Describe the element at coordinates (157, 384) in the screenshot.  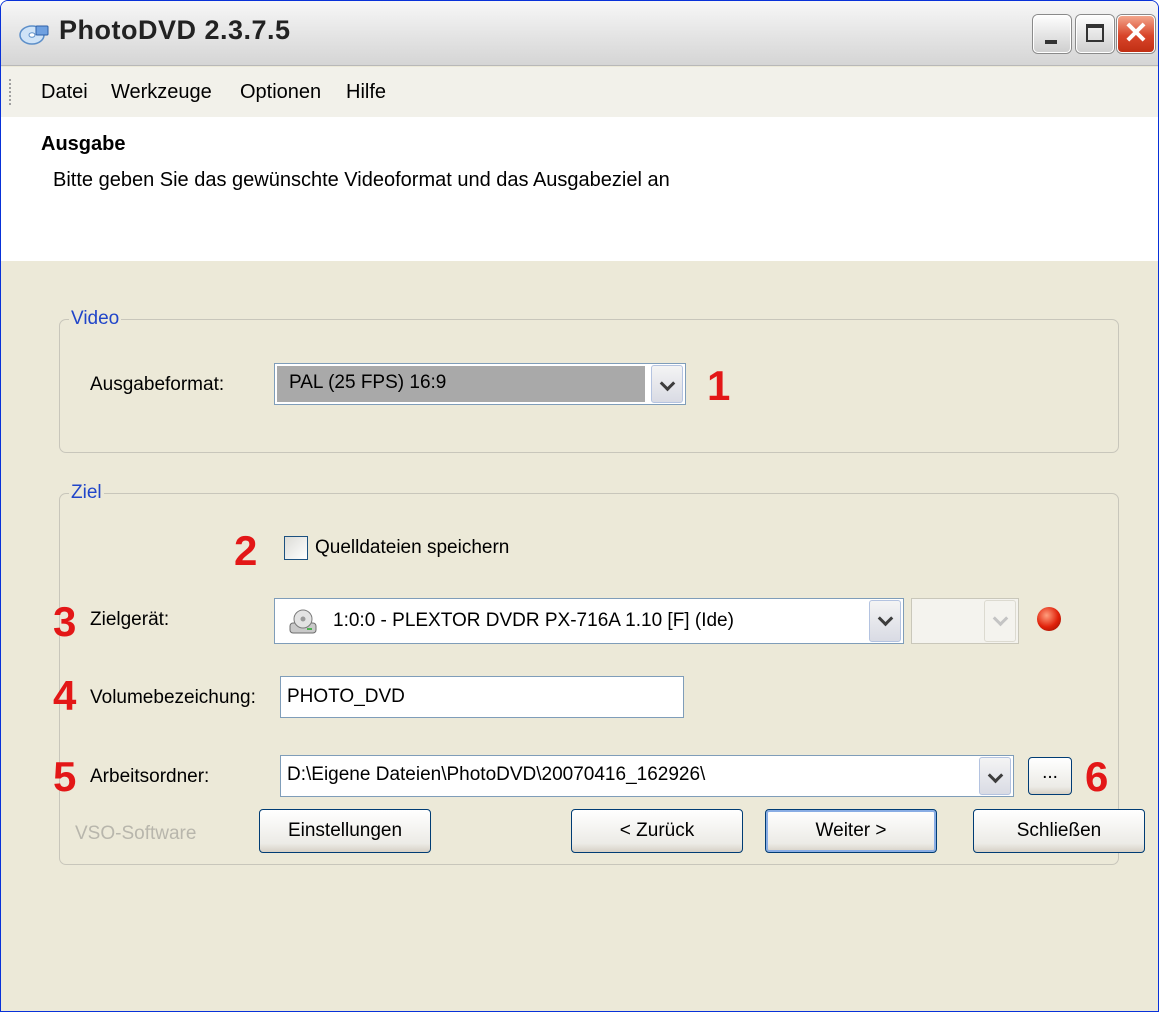
I see `output-format-label: Ausgabeformat:` at that location.